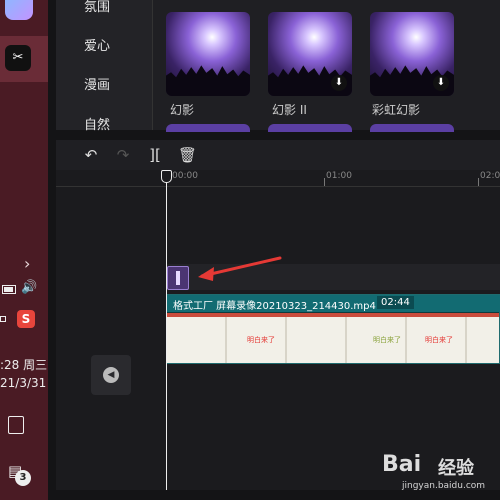  Describe the element at coordinates (18, 58) in the screenshot. I see `capcut-icon: ✂` at that location.